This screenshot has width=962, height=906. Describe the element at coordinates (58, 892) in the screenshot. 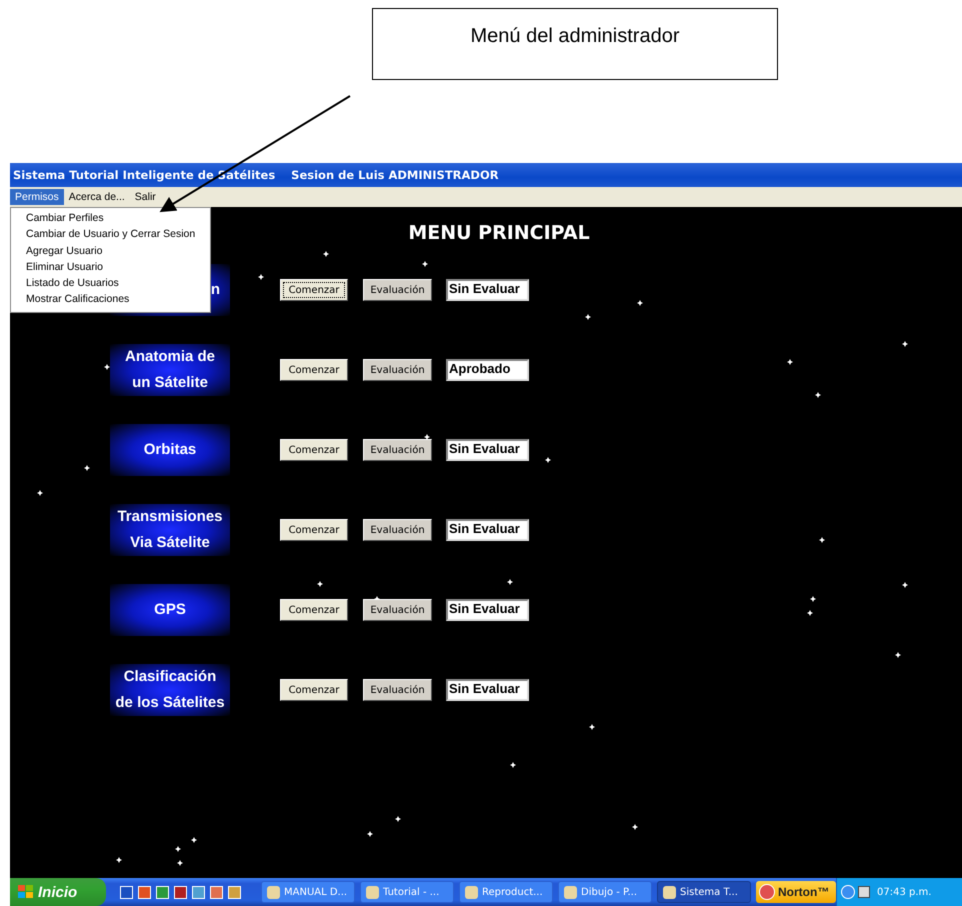

I see `start-button: Inicio` at that location.